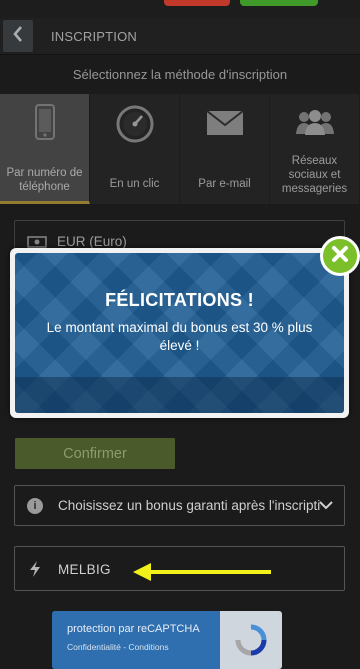  What do you see at coordinates (225, 149) in the screenshot?
I see `method-tab-email: Par e-mail` at bounding box center [225, 149].